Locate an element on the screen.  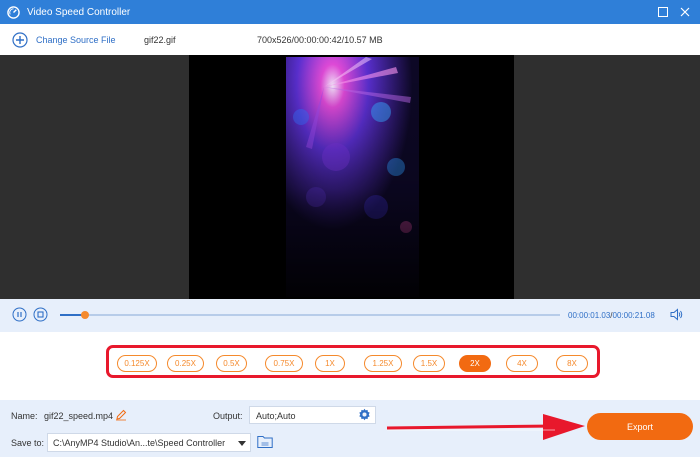
speed-options-highlight: 0.125X 0.25X 0.5X 0.75X 1X 1.25X 1.5X 2X 4X 8X is located at coordinates (353, 361).